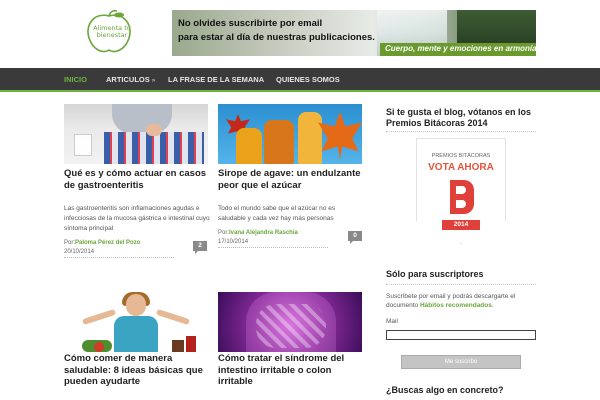 This screenshot has height=400, width=600. I want to click on head-shape, so click(136, 305).